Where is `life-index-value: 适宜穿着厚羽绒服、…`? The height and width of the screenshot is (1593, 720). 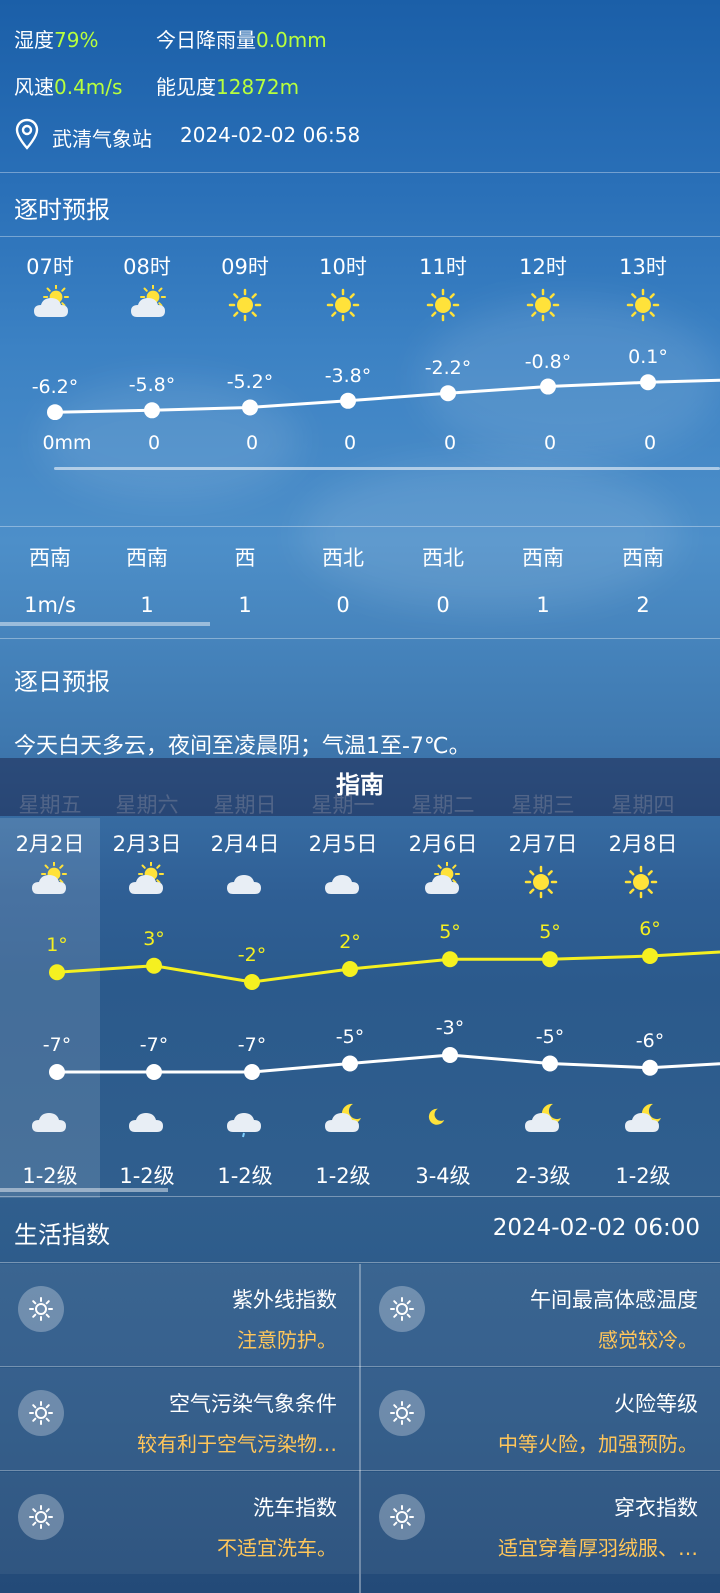
life-index-value: 适宜穿着厚羽绒服、… is located at coordinates (598, 1548).